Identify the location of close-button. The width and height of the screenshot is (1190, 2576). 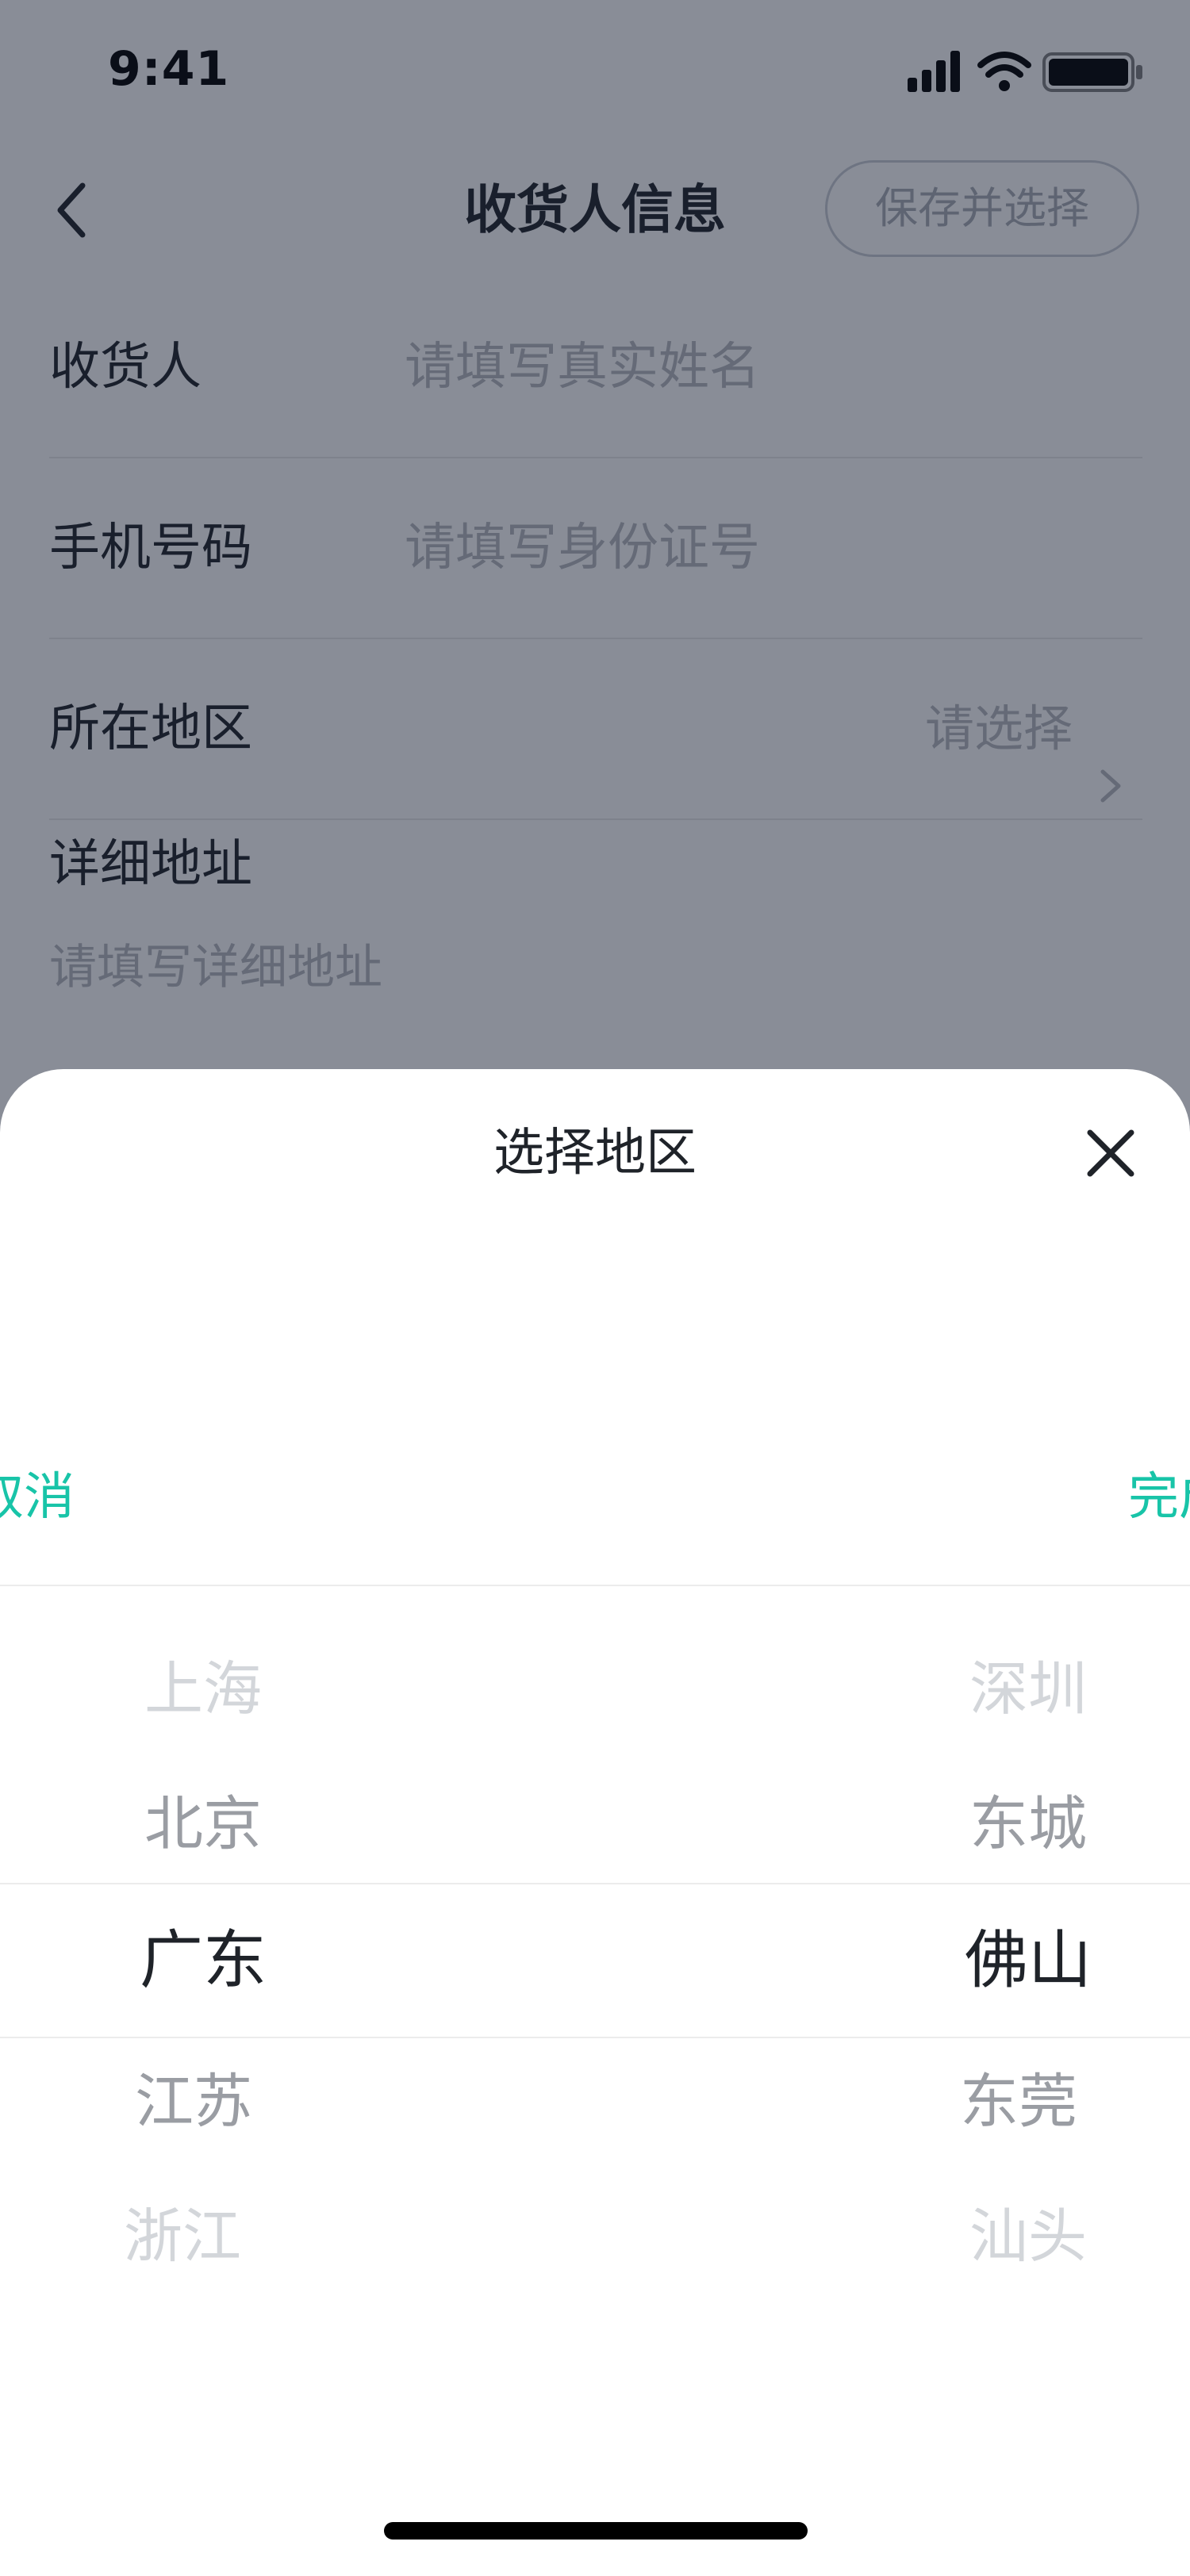
(1110, 1153).